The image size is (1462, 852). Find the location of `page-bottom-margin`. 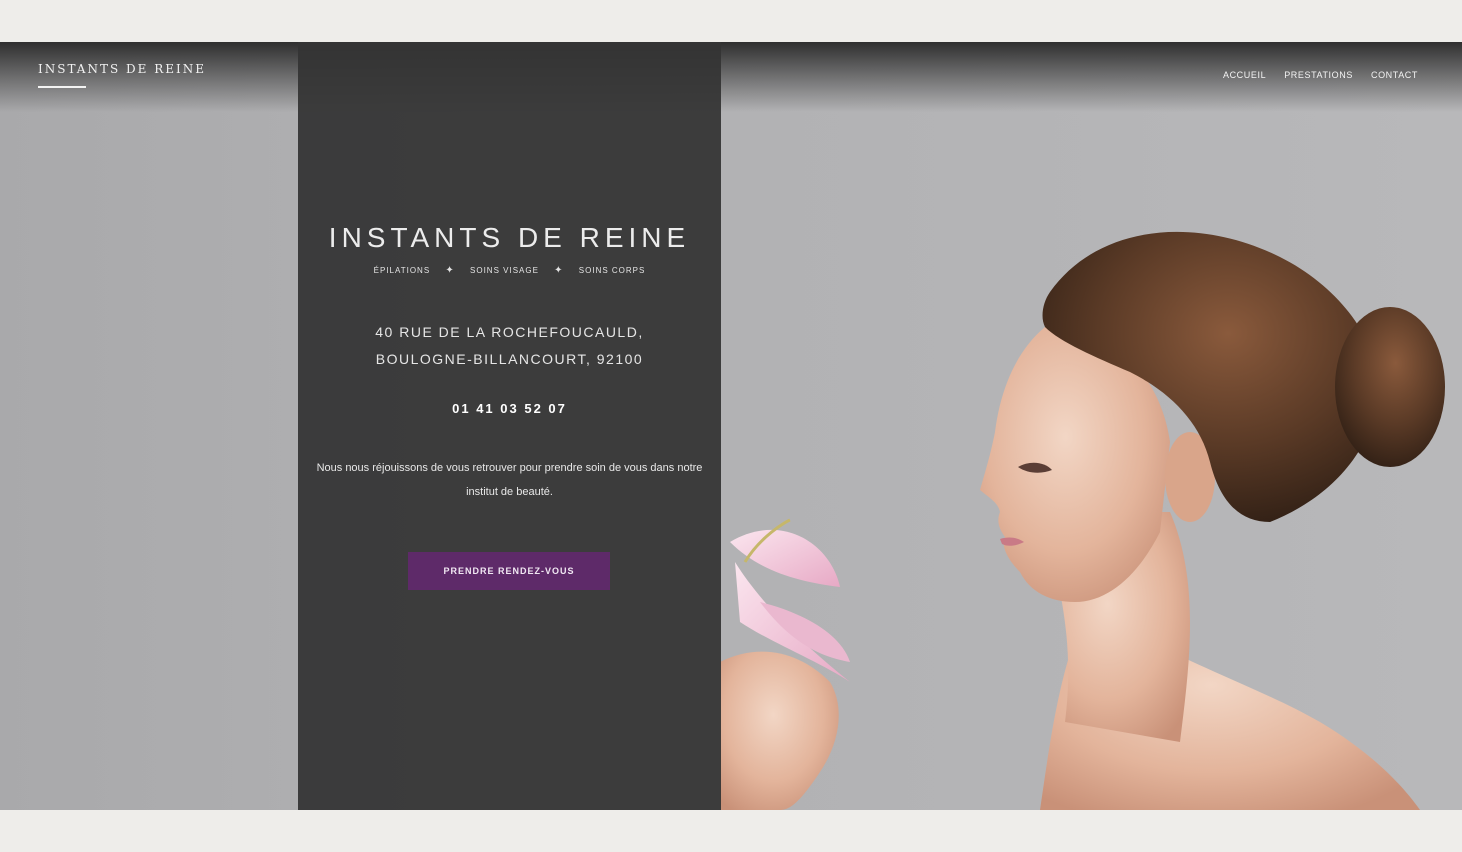

page-bottom-margin is located at coordinates (731, 831).